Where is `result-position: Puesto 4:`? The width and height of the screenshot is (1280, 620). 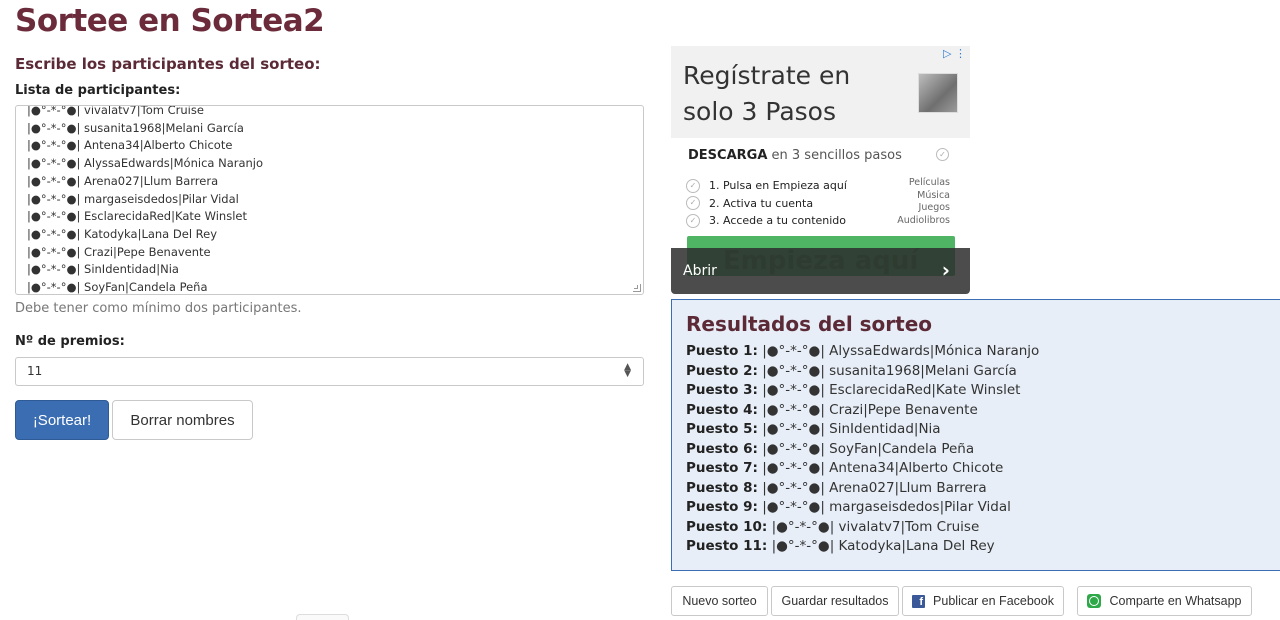 result-position: Puesto 4: is located at coordinates (722, 409).